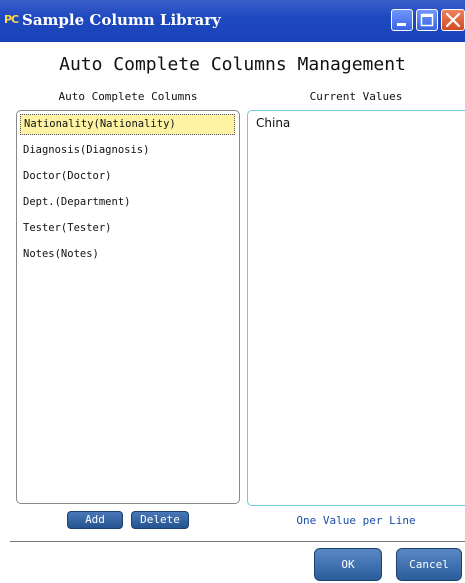 The image size is (465, 583). What do you see at coordinates (95, 520) in the screenshot?
I see `add-button: Add` at bounding box center [95, 520].